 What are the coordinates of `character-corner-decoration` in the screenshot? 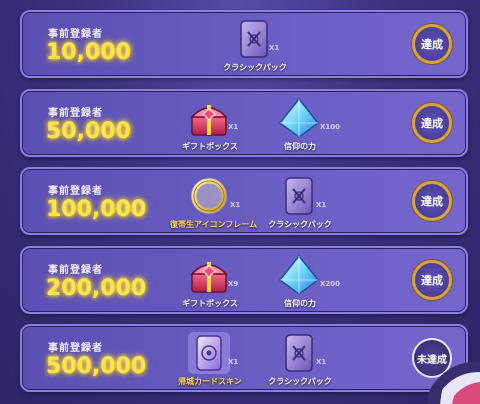 It's located at (453, 382).